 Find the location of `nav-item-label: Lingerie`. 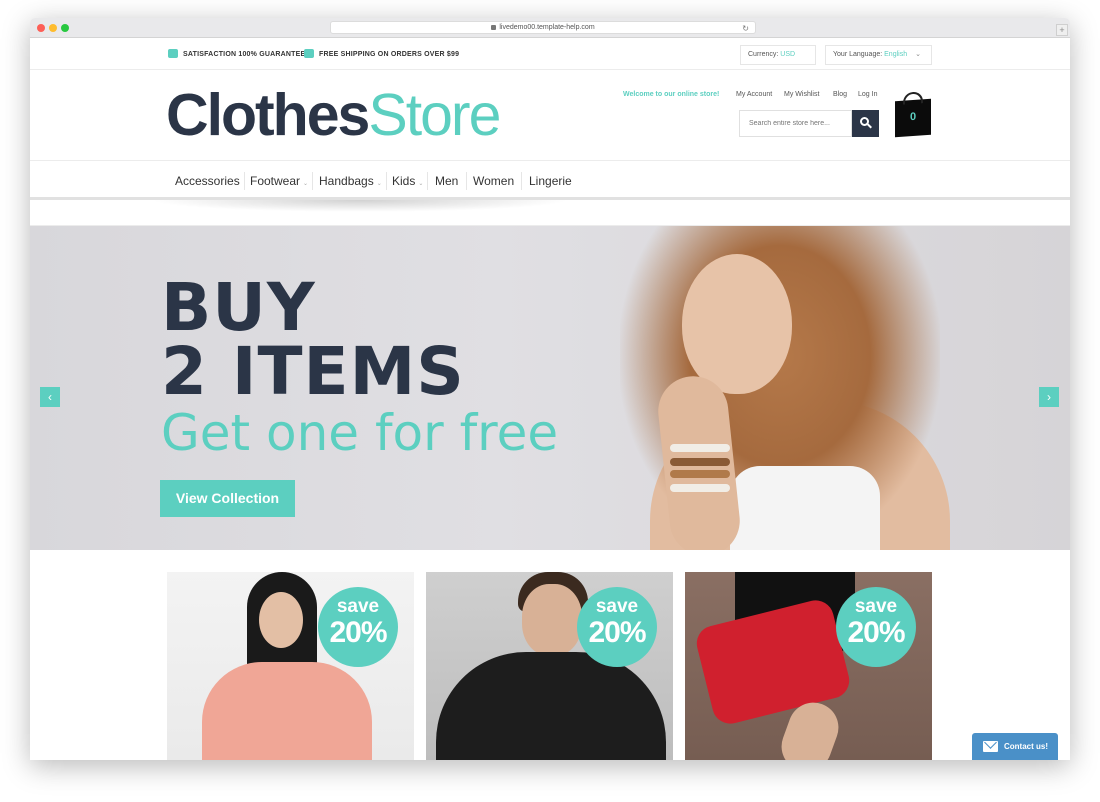

nav-item-label: Lingerie is located at coordinates (550, 181).